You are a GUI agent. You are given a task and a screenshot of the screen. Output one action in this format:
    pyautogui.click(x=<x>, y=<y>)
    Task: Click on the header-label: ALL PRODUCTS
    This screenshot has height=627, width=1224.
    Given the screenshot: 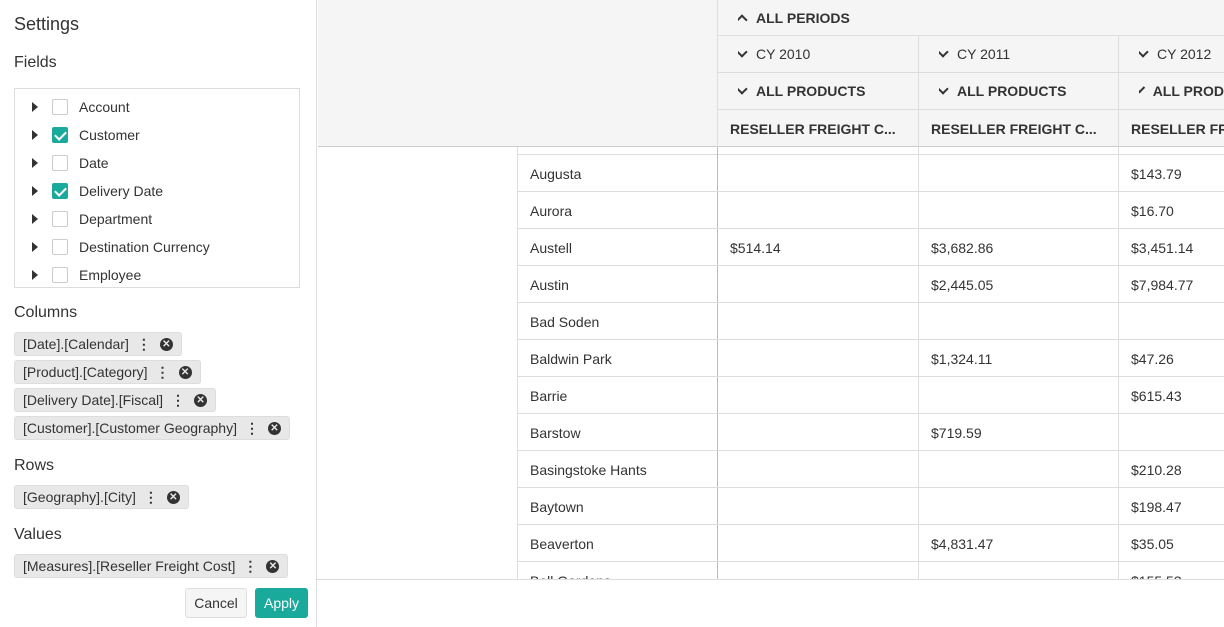 What is the action you would take?
    pyautogui.click(x=1012, y=91)
    